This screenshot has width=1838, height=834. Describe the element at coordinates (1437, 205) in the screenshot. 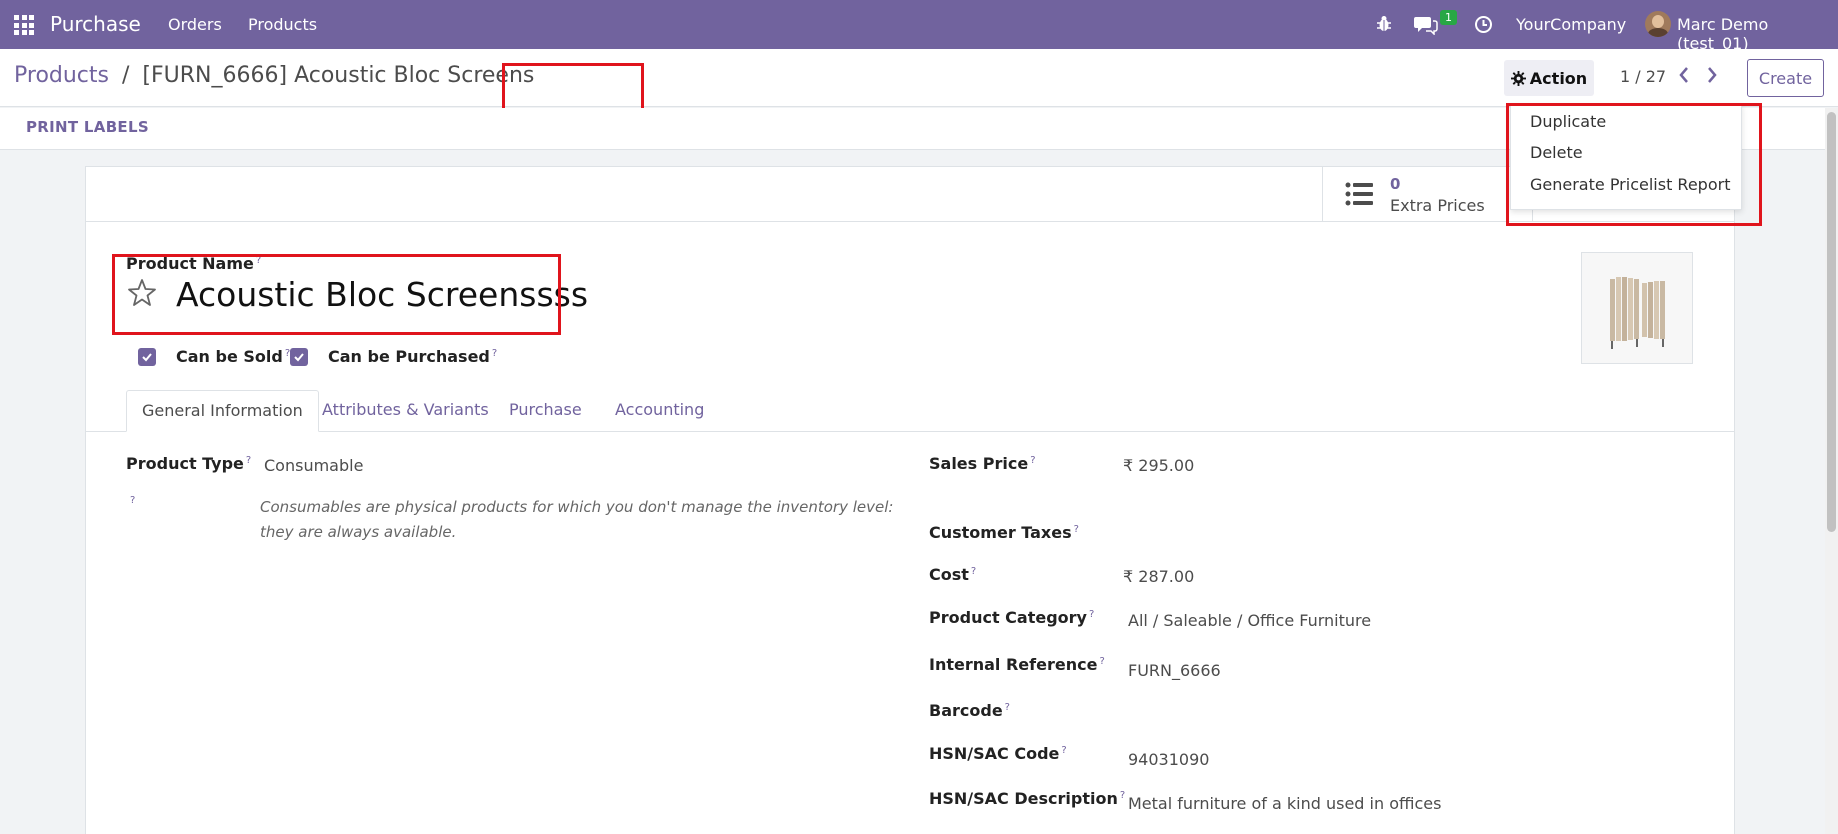

I see `extra-prices-label: Extra Prices` at that location.